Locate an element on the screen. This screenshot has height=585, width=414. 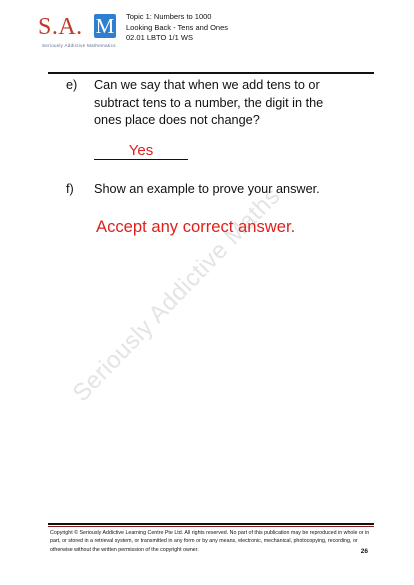
sam-logo: S.A. M Seriously Addictive Mathematics is located at coordinates (78, 33).